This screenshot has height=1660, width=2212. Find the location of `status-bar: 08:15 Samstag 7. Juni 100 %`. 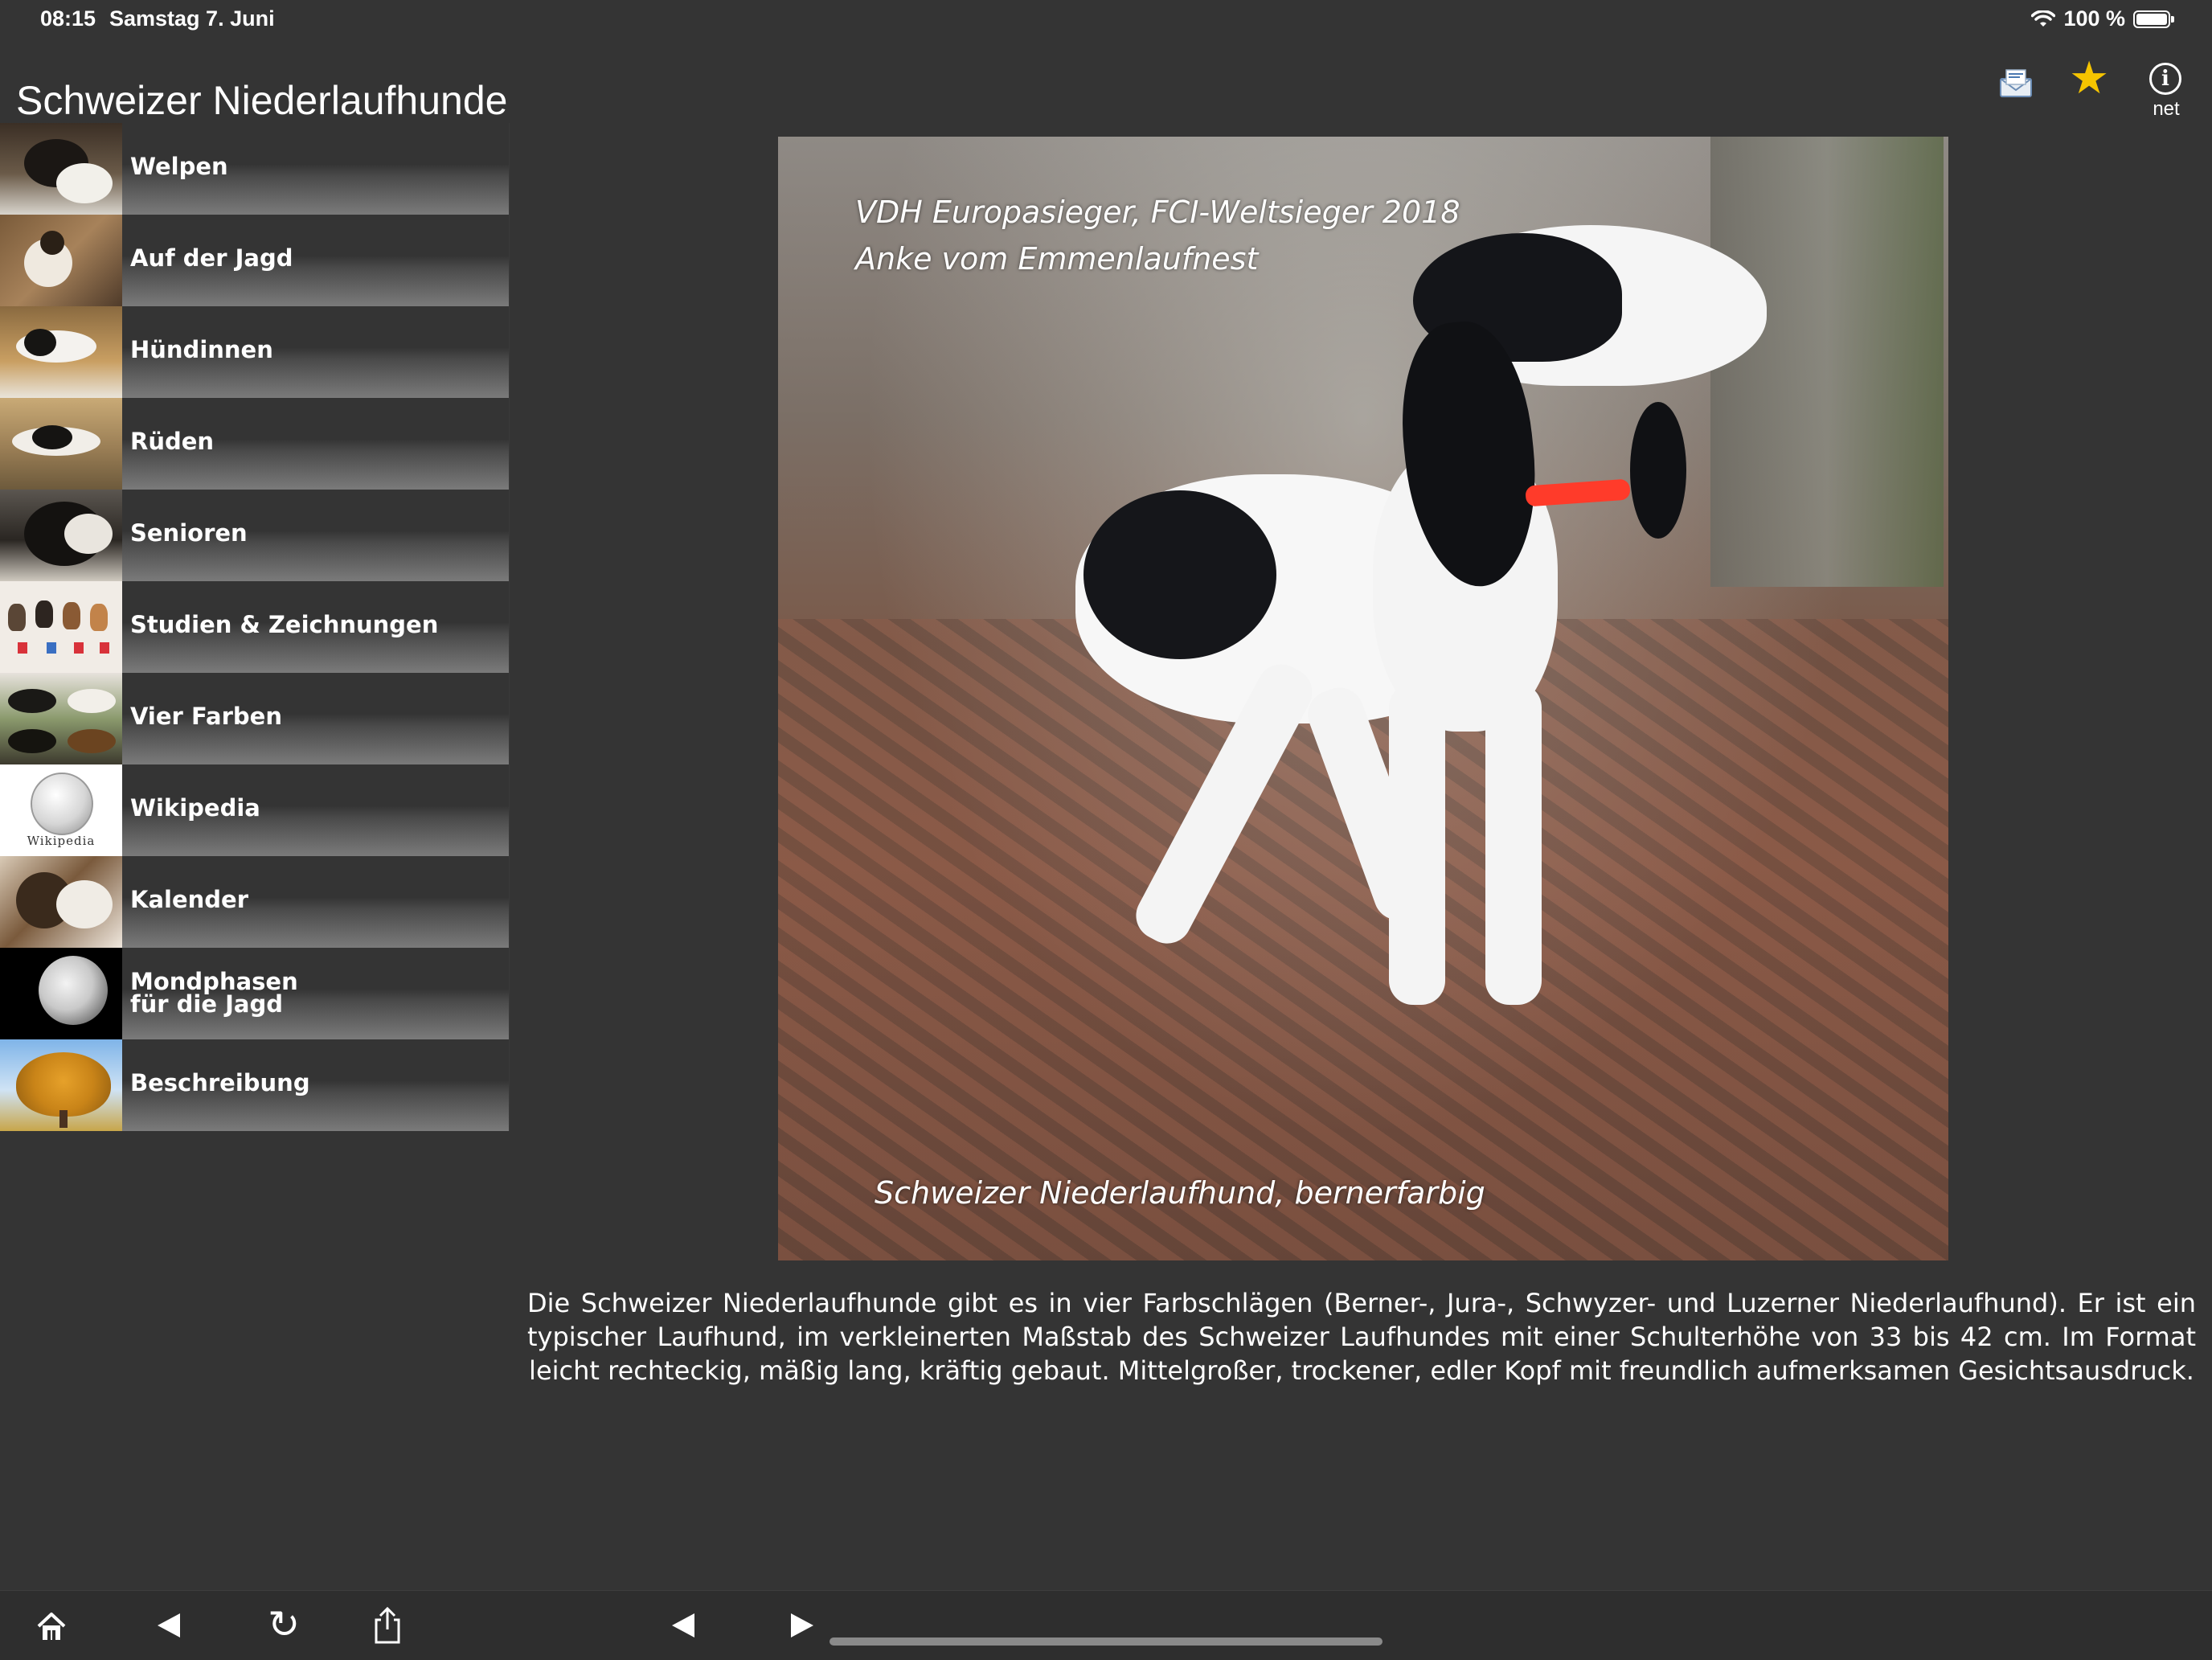

status-bar: 08:15 Samstag 7. Juni 100 % is located at coordinates (1106, 20).